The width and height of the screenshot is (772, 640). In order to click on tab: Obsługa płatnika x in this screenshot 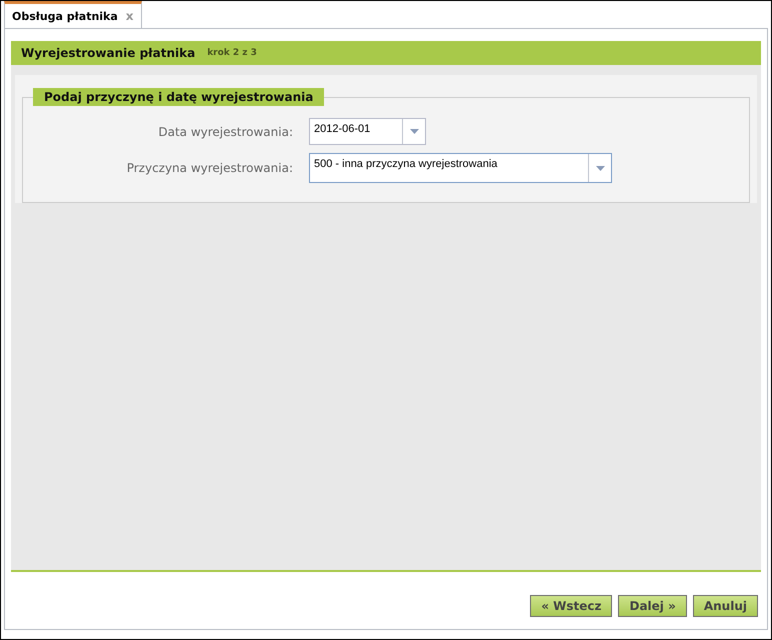, I will do `click(73, 14)`.